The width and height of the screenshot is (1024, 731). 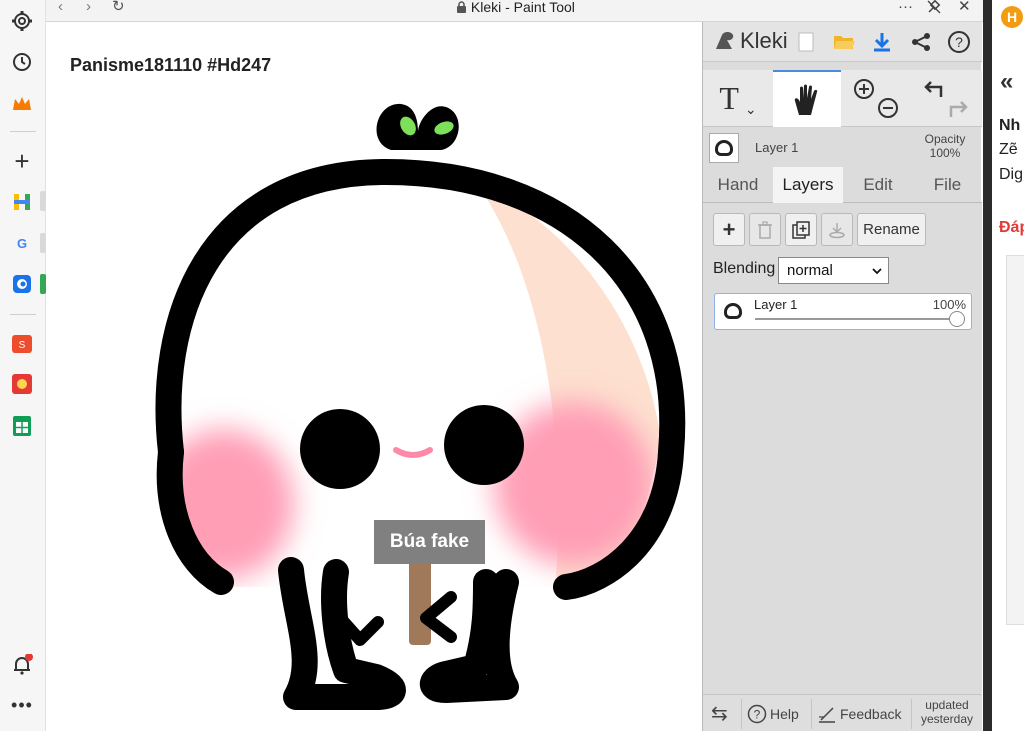 I want to click on sidebar-divider, so click(x=23, y=131).